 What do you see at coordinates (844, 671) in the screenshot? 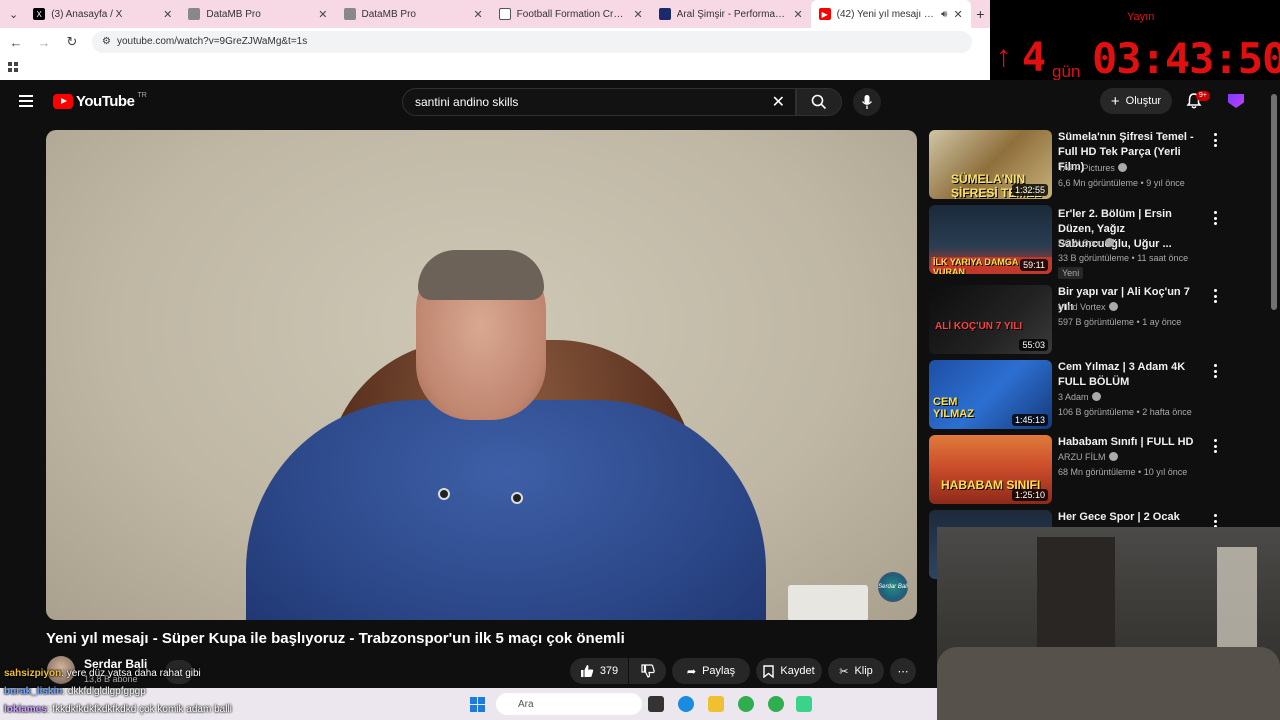
I see `scissors-icon: ✂` at bounding box center [844, 671].